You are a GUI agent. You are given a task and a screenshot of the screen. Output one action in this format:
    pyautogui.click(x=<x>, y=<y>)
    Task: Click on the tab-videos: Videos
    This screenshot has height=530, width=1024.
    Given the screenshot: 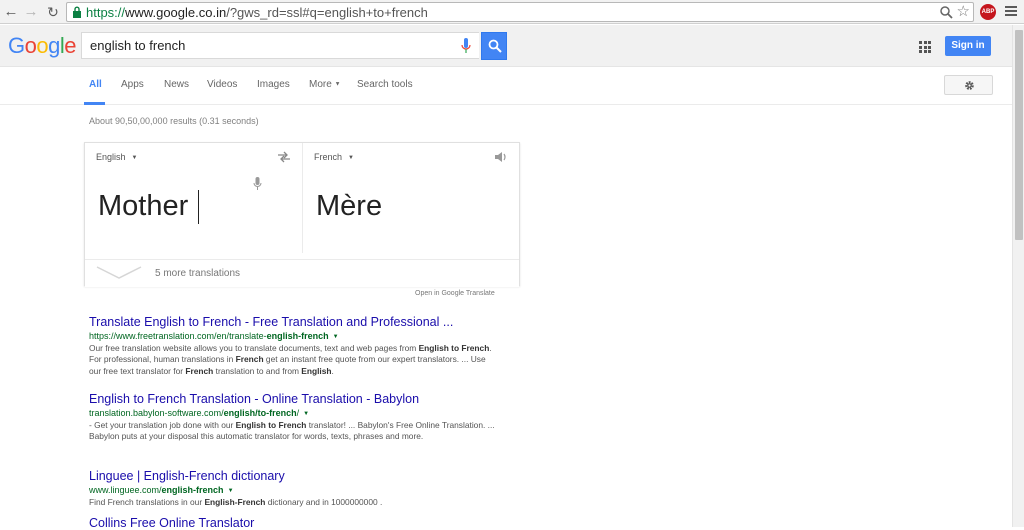 What is the action you would take?
    pyautogui.click(x=222, y=84)
    